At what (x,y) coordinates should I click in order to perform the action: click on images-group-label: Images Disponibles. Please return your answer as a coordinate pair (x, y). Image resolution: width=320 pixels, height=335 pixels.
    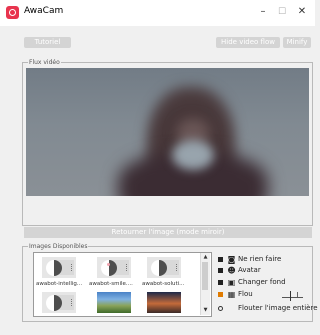
    Looking at the image, I should click on (58, 246).